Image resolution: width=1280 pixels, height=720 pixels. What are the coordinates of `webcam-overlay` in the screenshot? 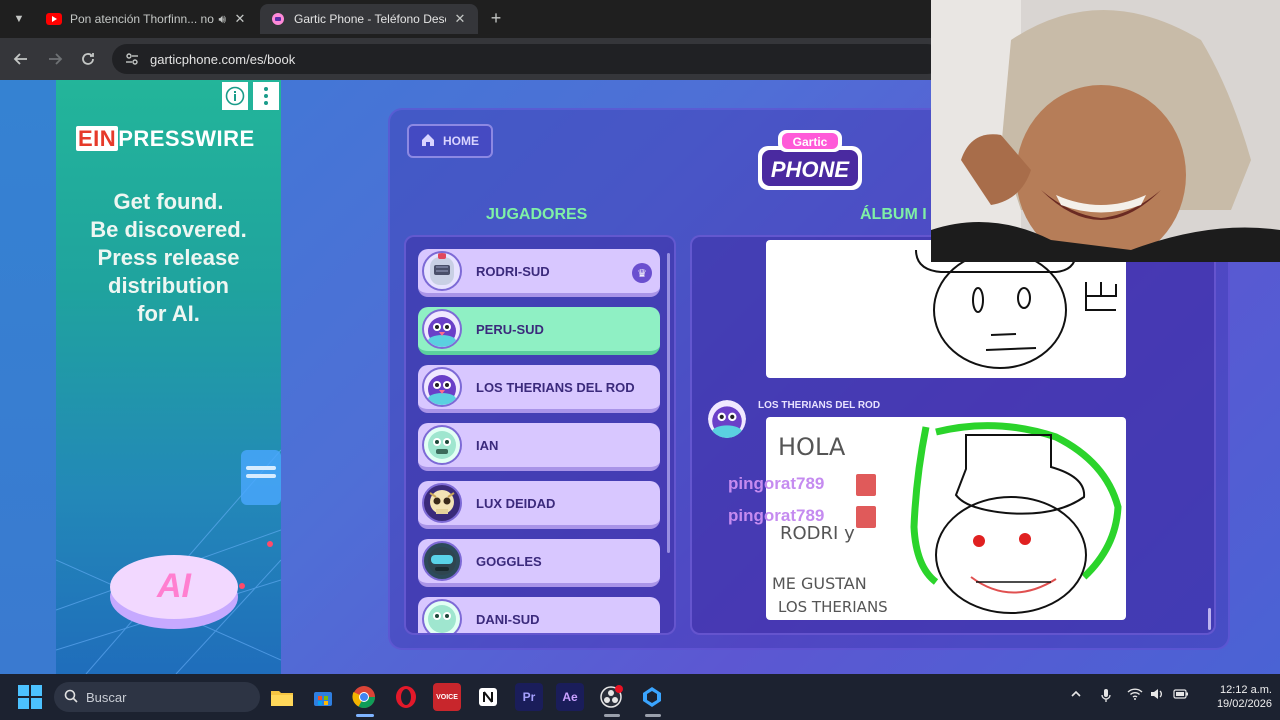 It's located at (1105, 131).